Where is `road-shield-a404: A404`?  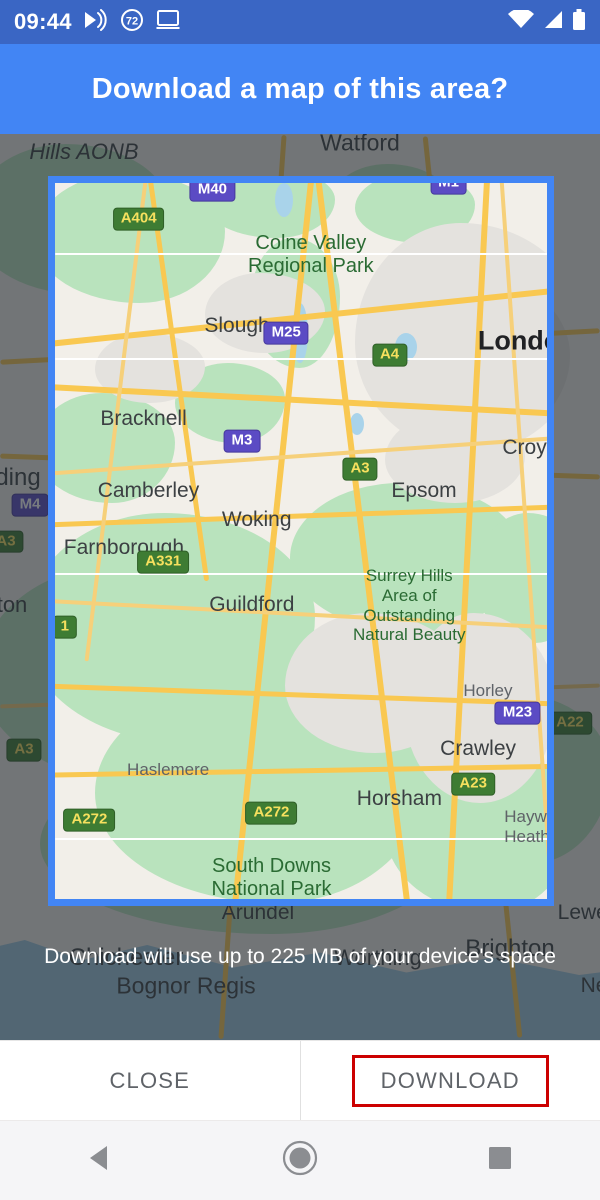
road-shield-a404: A404 is located at coordinates (138, 219).